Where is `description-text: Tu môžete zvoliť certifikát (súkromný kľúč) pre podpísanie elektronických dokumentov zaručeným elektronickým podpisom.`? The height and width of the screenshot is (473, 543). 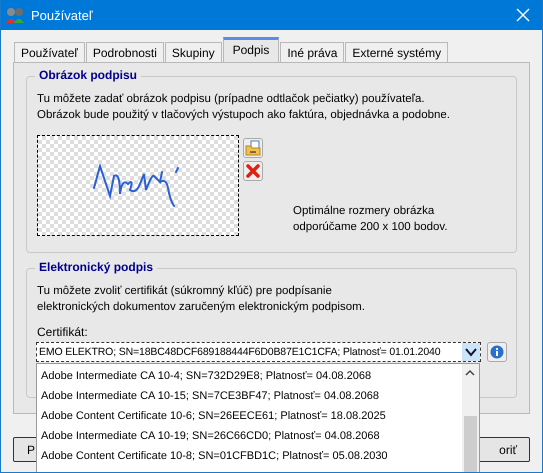
description-text: Tu môžete zvoliť certifikát (súkromný kľúč) pre podpísanie elektronických dokumentov zaručeným elektronickým podpisom. is located at coordinates (201, 299).